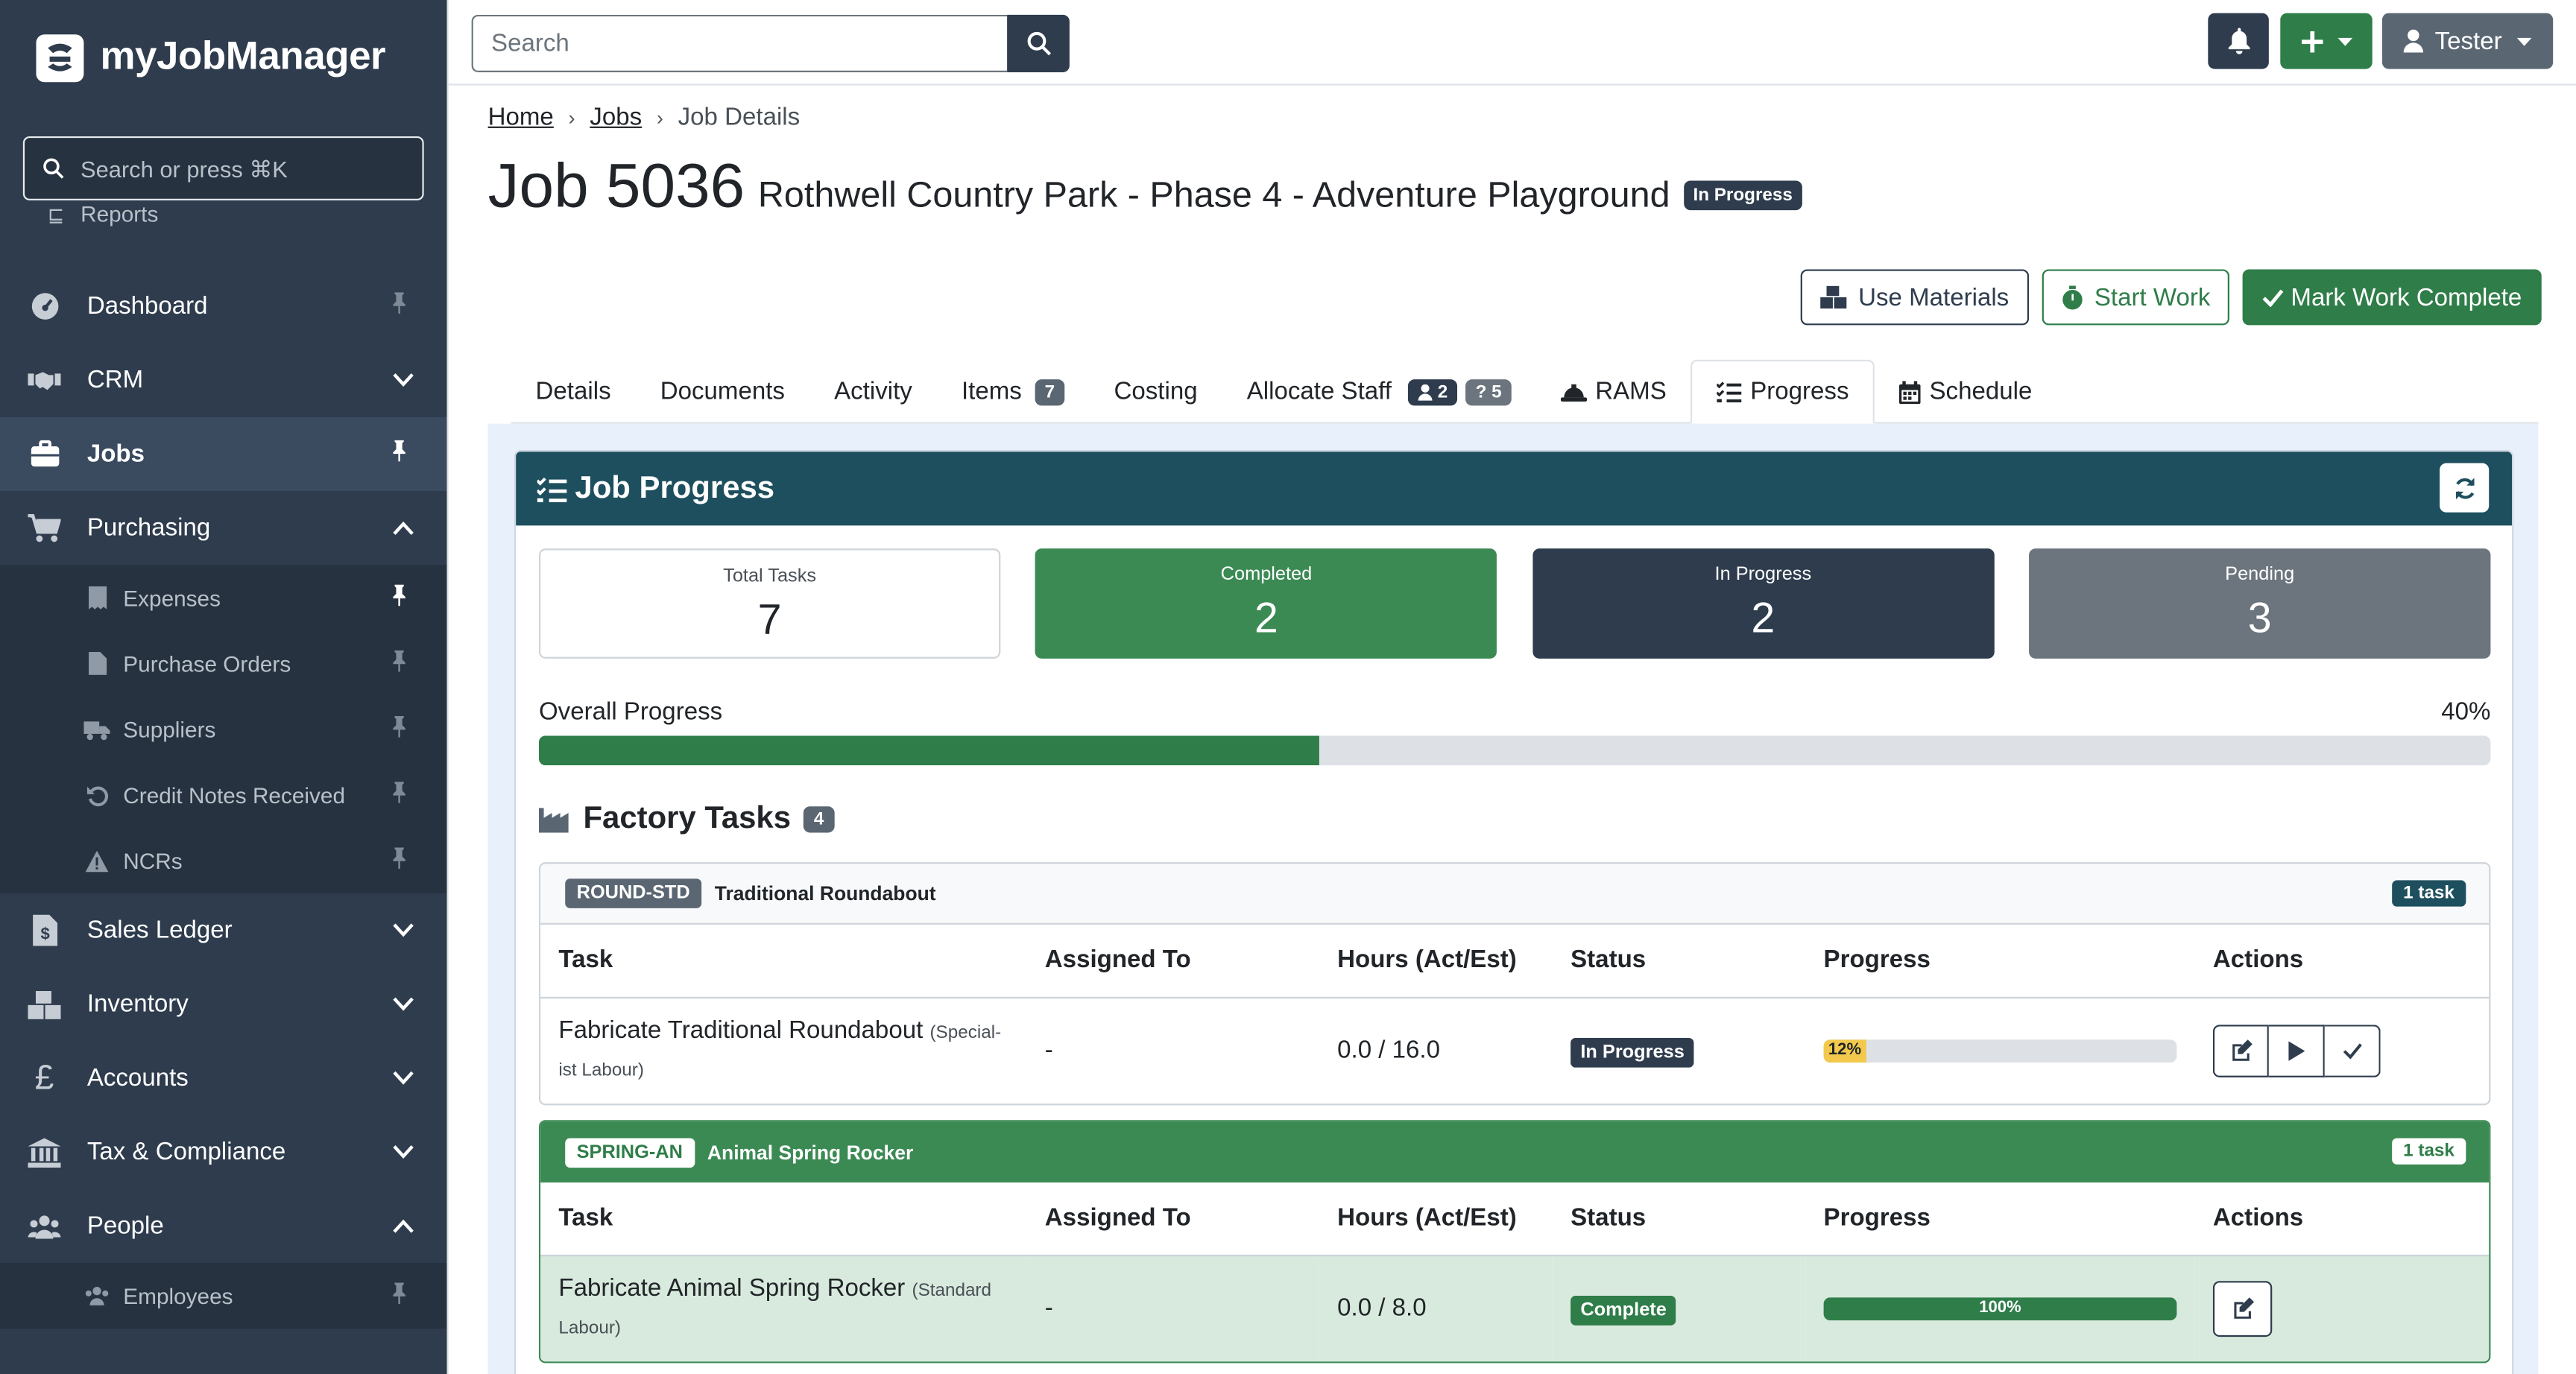 The height and width of the screenshot is (1374, 2576). Describe the element at coordinates (1782, 391) in the screenshot. I see `tab-progress: Progress` at that location.